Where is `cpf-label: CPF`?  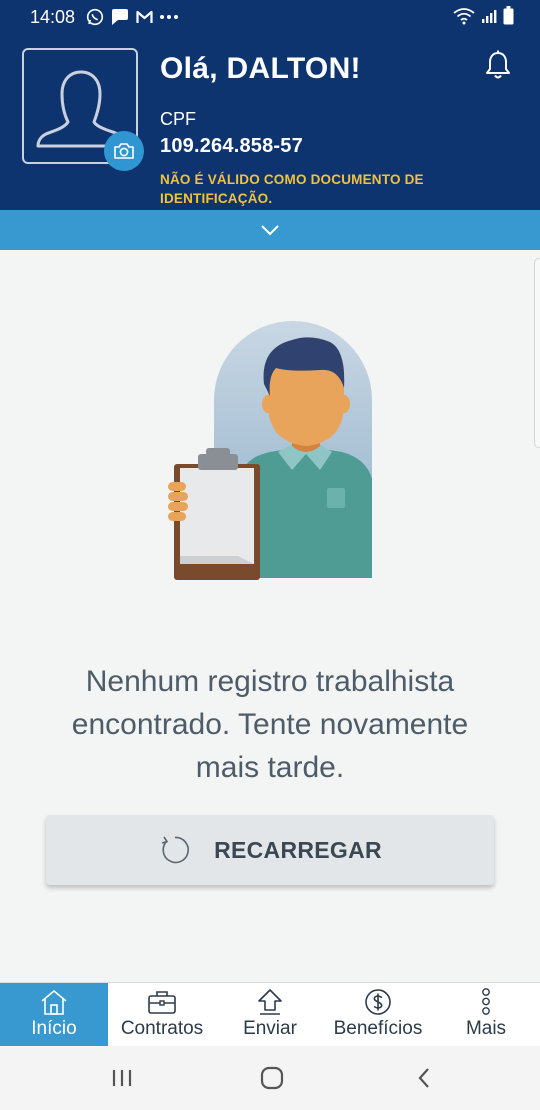
cpf-label: CPF is located at coordinates (178, 119).